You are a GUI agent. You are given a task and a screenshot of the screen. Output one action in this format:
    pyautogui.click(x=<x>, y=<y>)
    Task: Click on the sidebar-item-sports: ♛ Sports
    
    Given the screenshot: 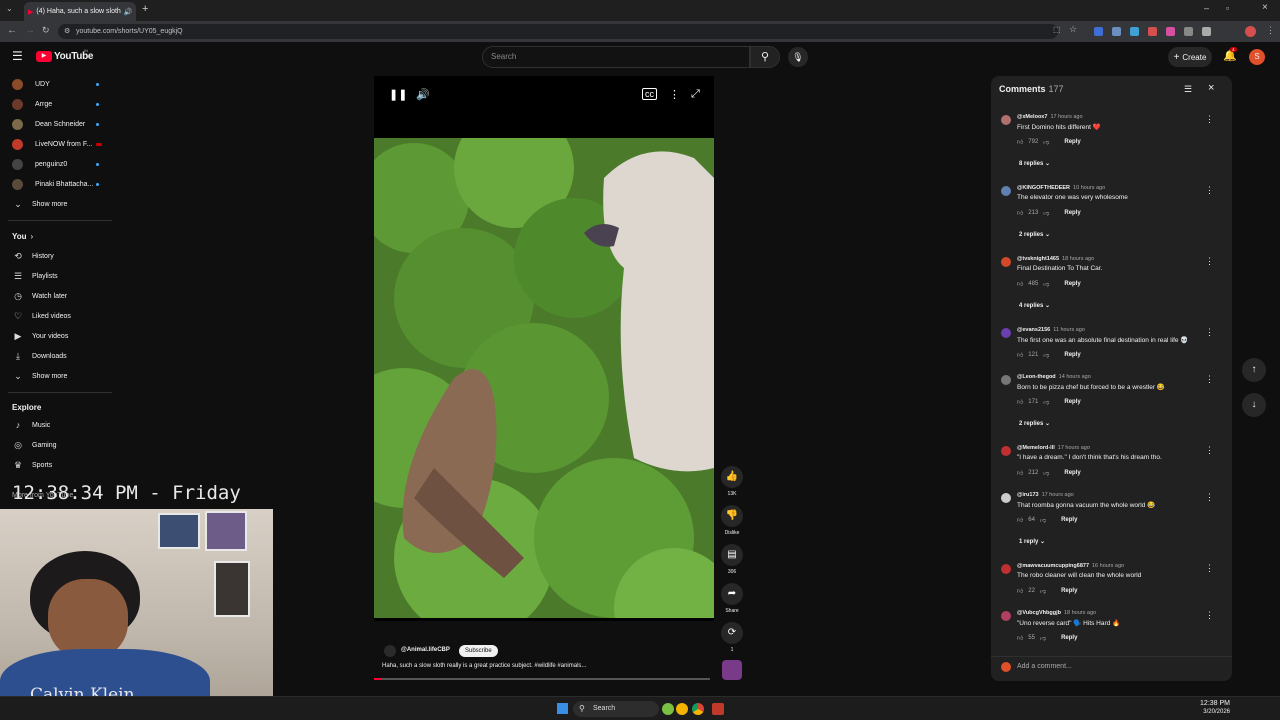 What is the action you would take?
    pyautogui.click(x=59, y=465)
    